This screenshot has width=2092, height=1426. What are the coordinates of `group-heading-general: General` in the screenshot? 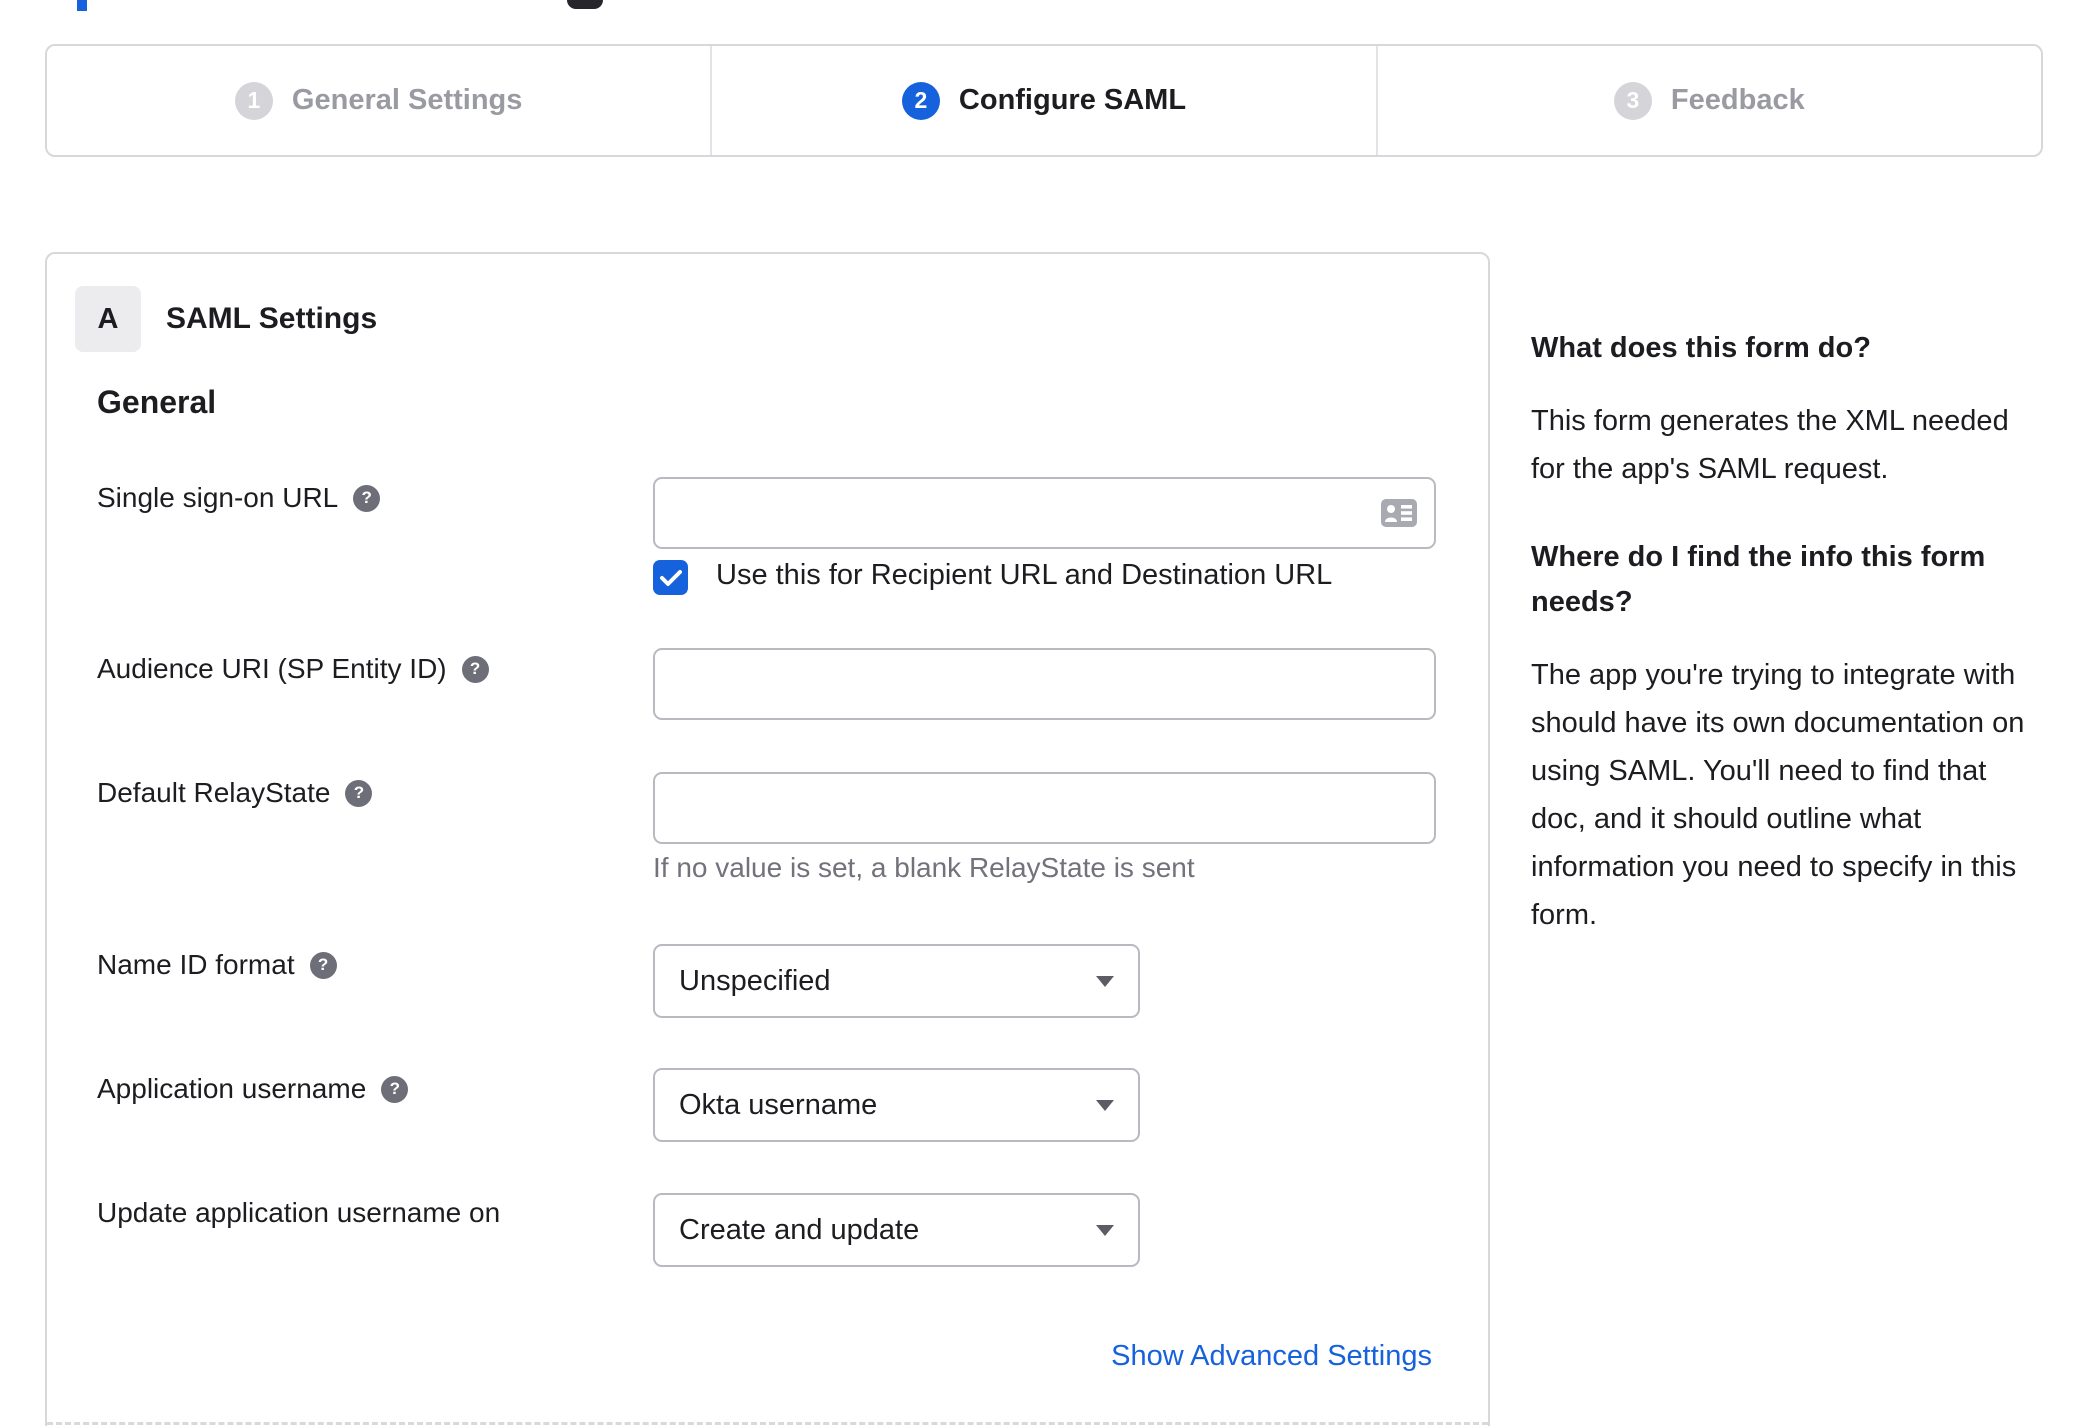 It's located at (157, 402).